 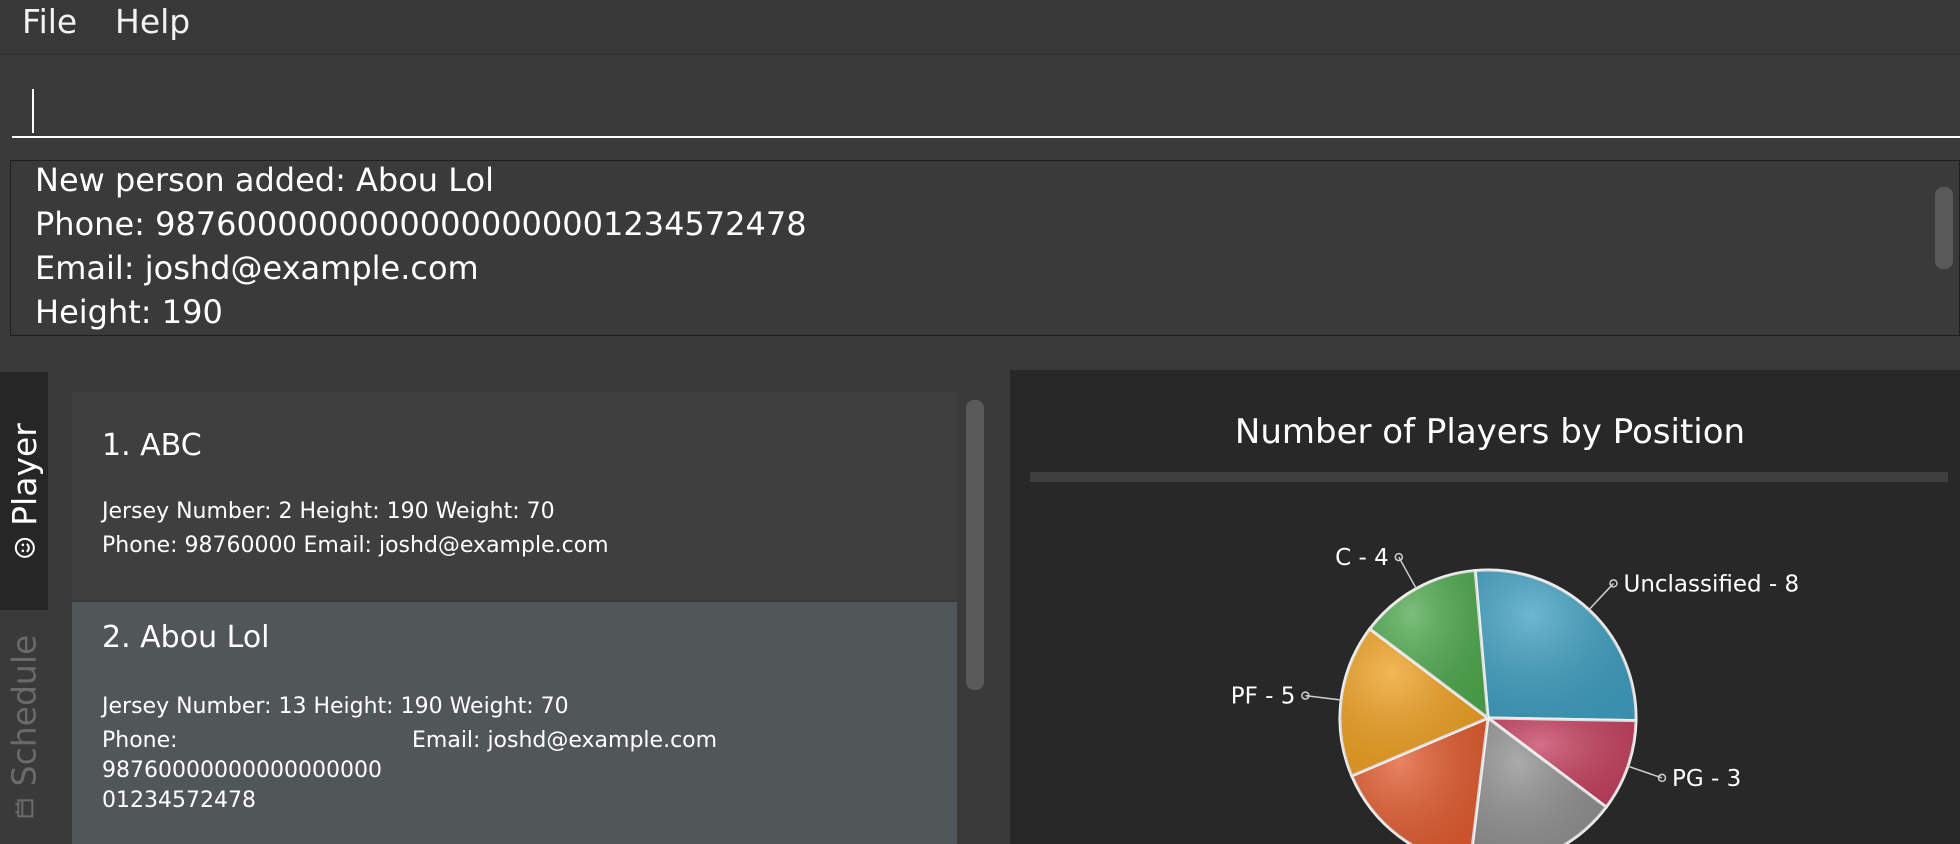 I want to click on tab-strip: Player Schedule, so click(x=24, y=608).